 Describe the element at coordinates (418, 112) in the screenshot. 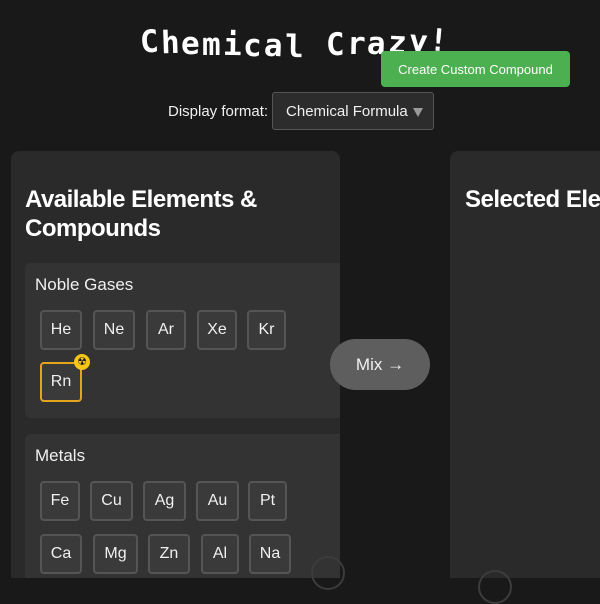

I see `chevron-down-icon` at that location.